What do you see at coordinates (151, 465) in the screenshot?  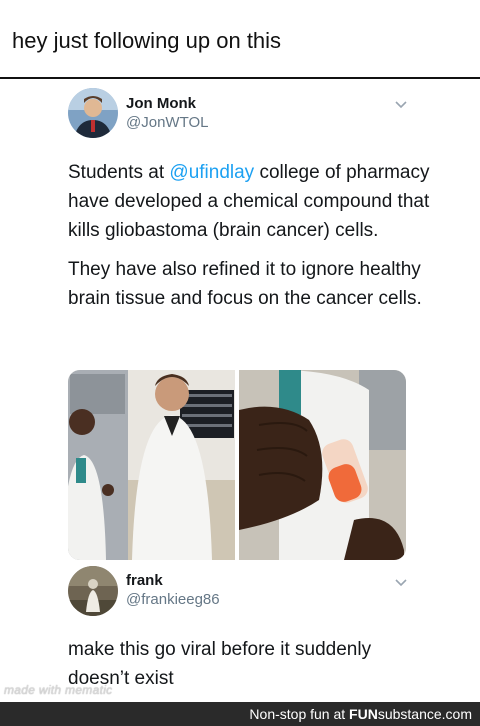 I see `photo-students` at bounding box center [151, 465].